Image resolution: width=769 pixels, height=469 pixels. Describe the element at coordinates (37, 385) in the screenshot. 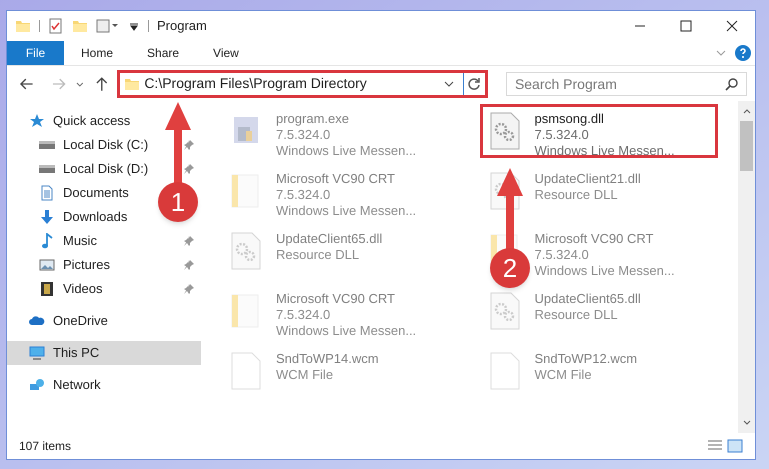

I see `network-icon` at that location.